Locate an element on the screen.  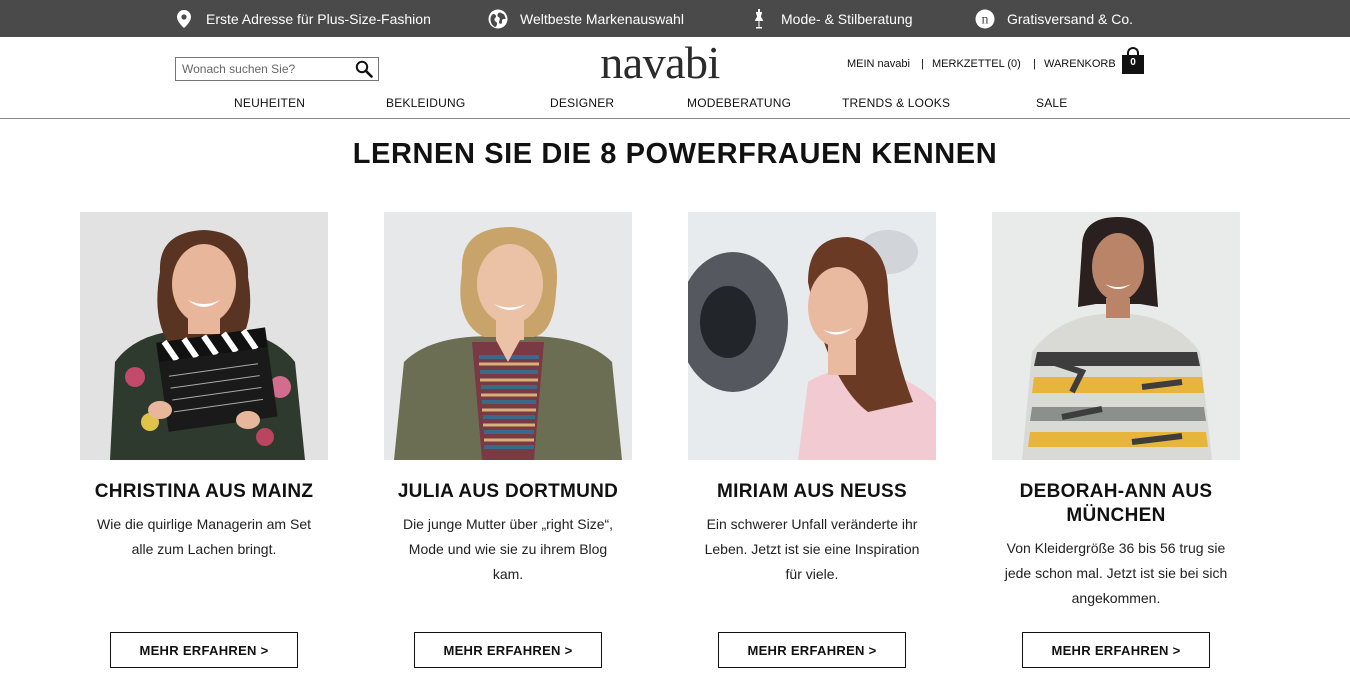
nav-divider is located at coordinates (675, 118).